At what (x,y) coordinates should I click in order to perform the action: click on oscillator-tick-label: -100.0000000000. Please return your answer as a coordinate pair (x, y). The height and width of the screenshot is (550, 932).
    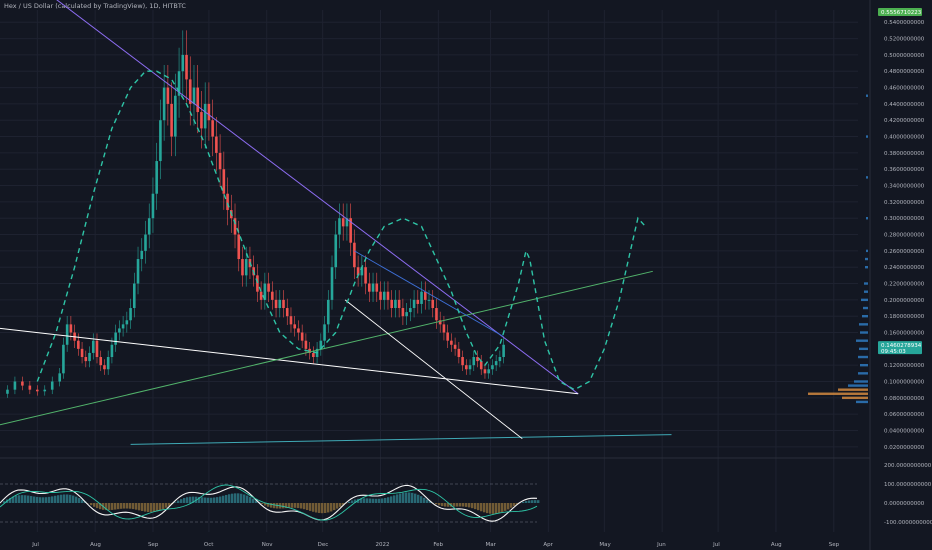
    Looking at the image, I should click on (908, 523).